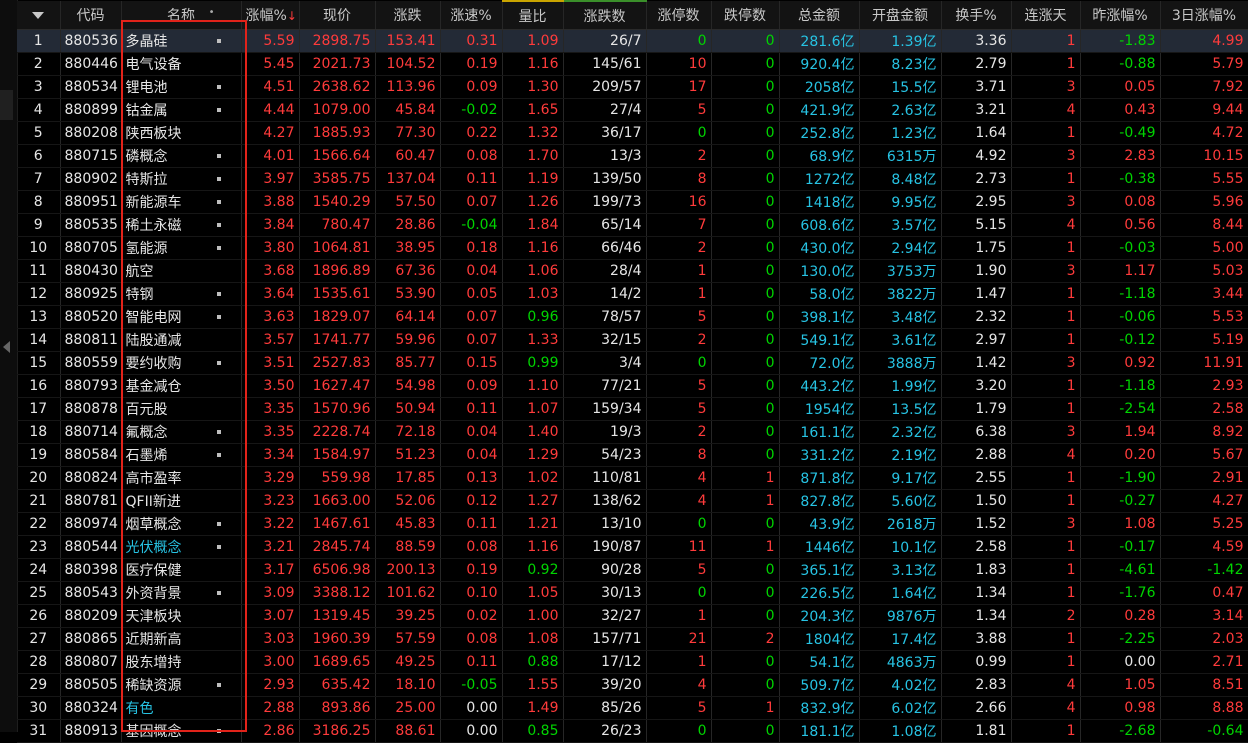 The width and height of the screenshot is (1248, 743). I want to click on col-streak-header: 连涨天, so click(1046, 15).